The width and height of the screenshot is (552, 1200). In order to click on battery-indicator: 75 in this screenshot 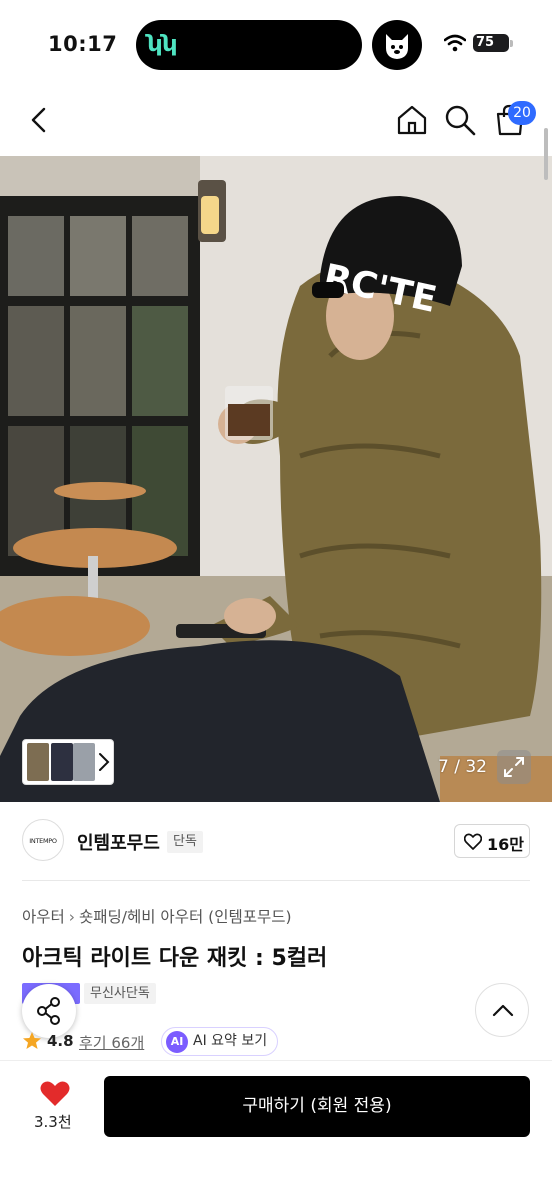, I will do `click(491, 43)`.